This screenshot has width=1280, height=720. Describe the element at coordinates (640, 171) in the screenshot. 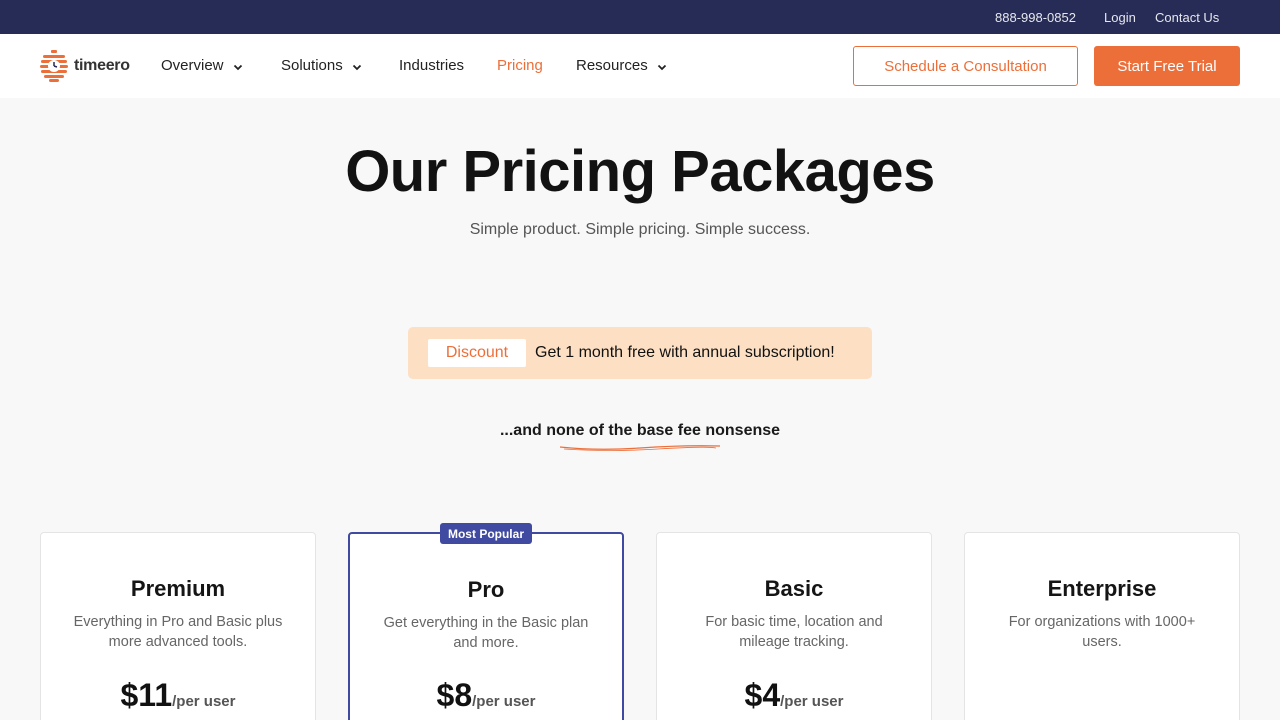

I see `page-title: Our Pricing Packages` at that location.